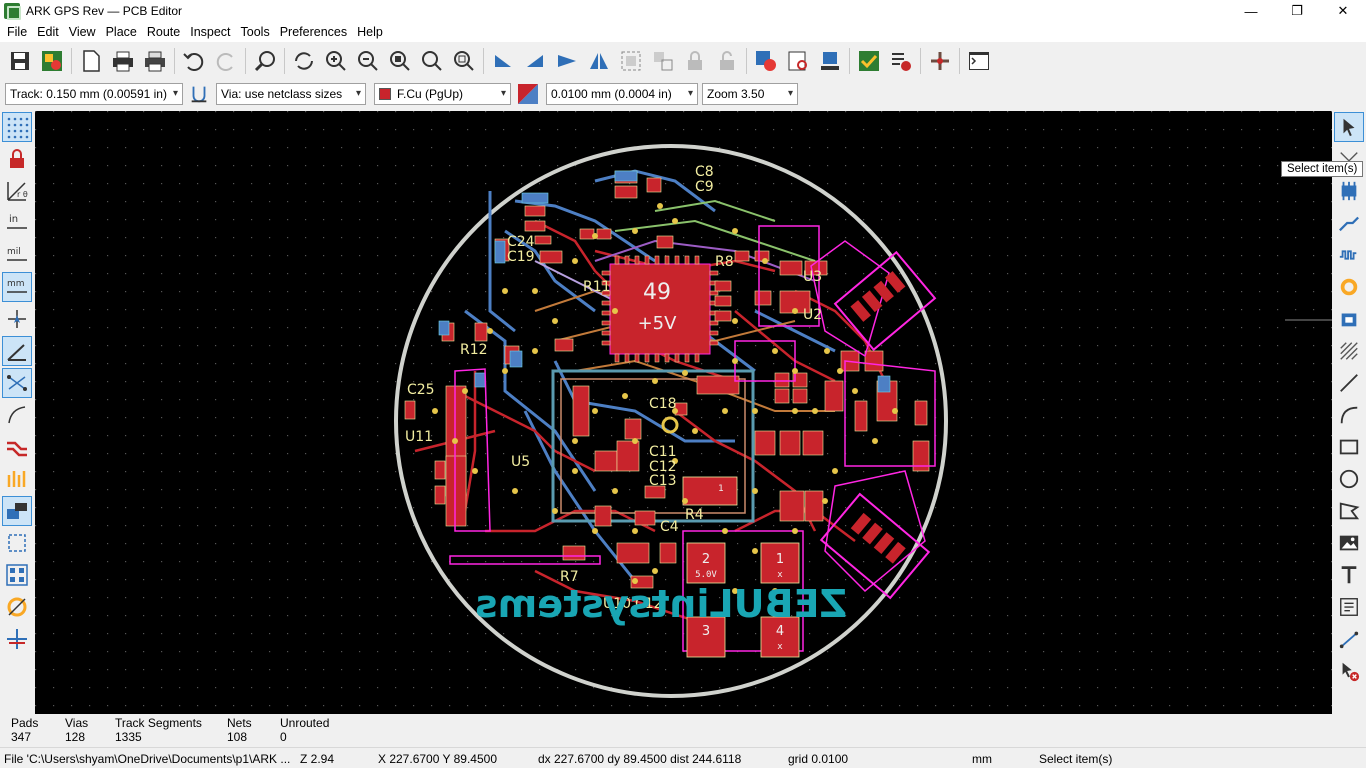 The height and width of the screenshot is (768, 1366). What do you see at coordinates (1349, 607) in the screenshot?
I see `textbox-icon` at bounding box center [1349, 607].